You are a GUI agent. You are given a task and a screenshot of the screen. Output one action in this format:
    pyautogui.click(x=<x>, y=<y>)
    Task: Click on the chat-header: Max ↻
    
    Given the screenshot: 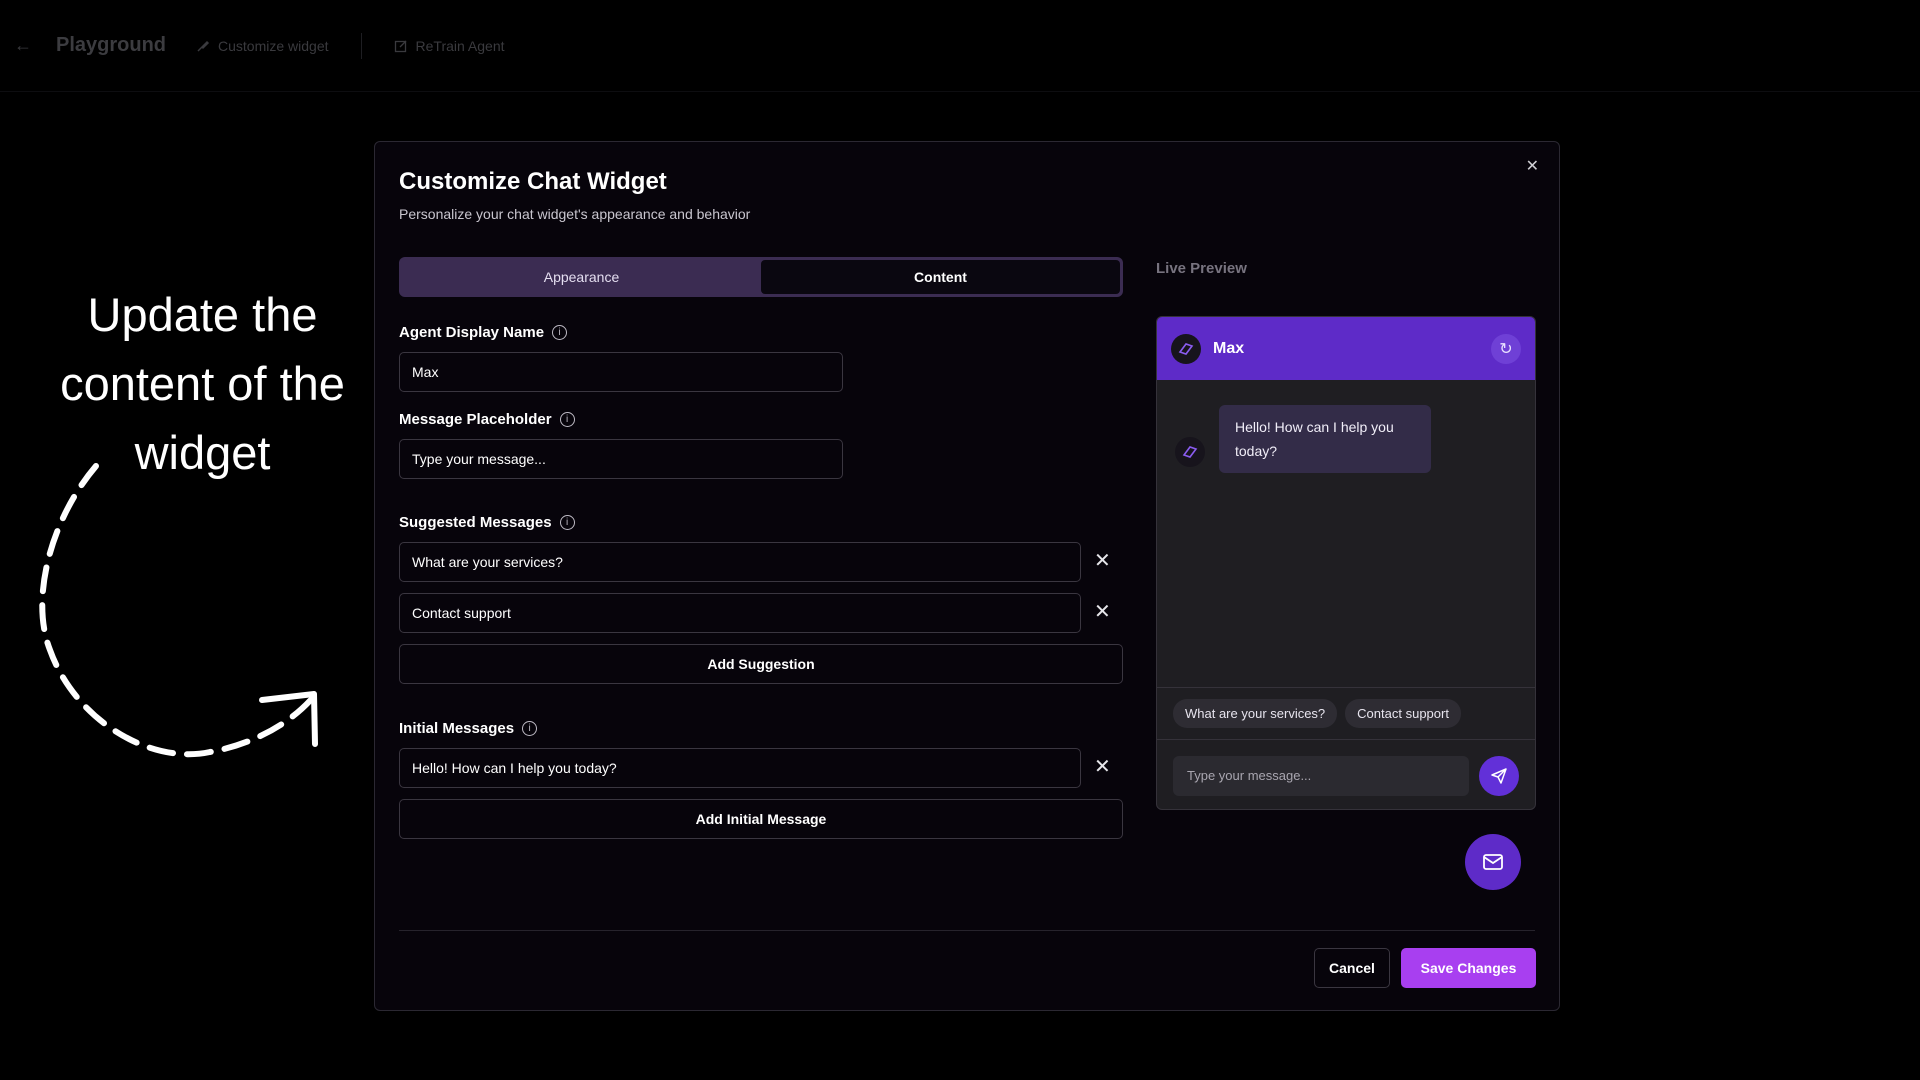 What is the action you would take?
    pyautogui.click(x=1346, y=348)
    